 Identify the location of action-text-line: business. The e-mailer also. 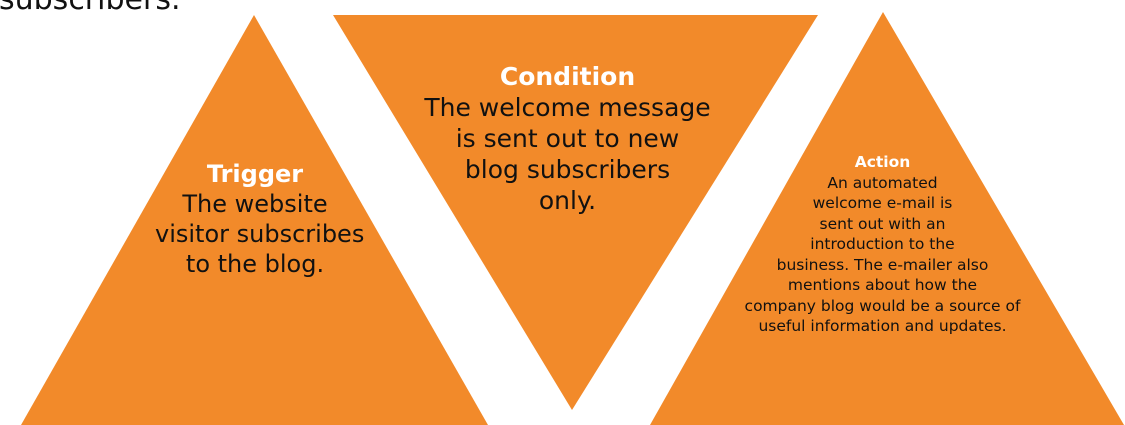
(882, 264).